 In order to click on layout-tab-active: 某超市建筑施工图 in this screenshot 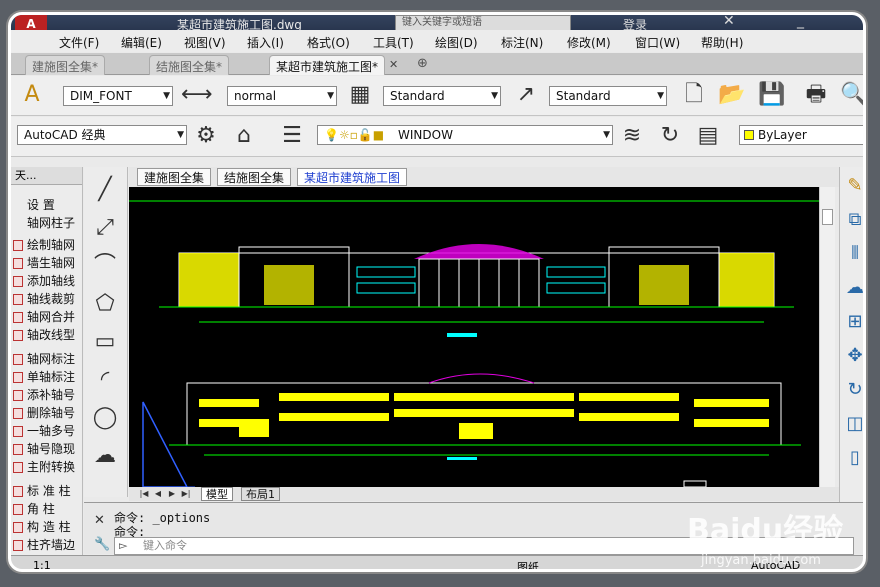, I will do `click(352, 177)`.